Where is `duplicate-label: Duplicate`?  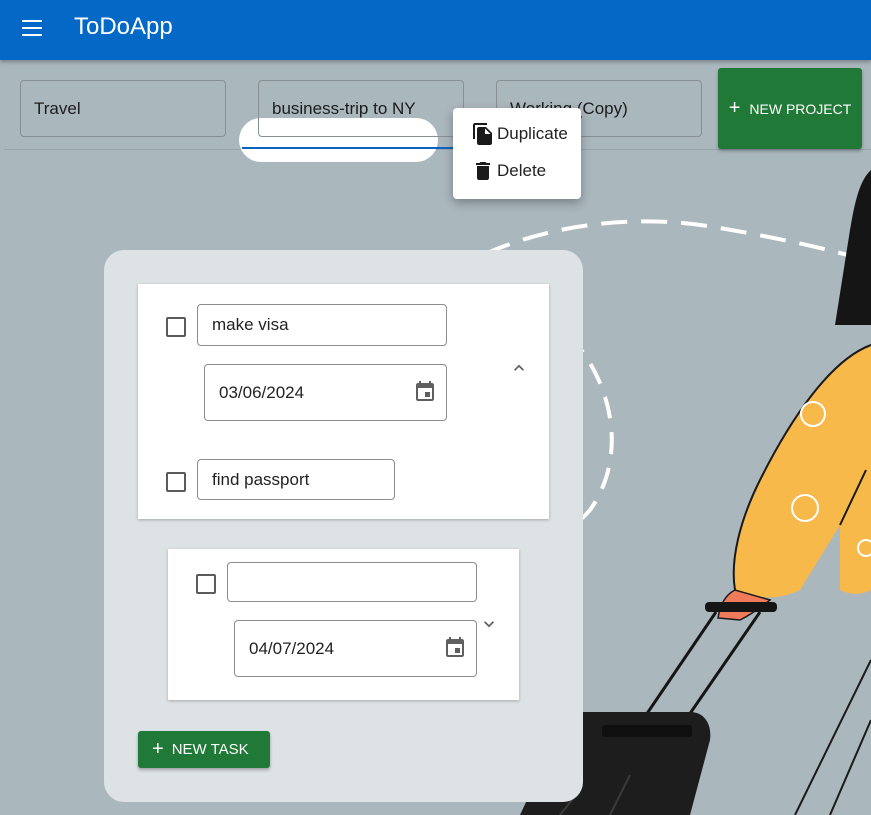 duplicate-label: Duplicate is located at coordinates (532, 133).